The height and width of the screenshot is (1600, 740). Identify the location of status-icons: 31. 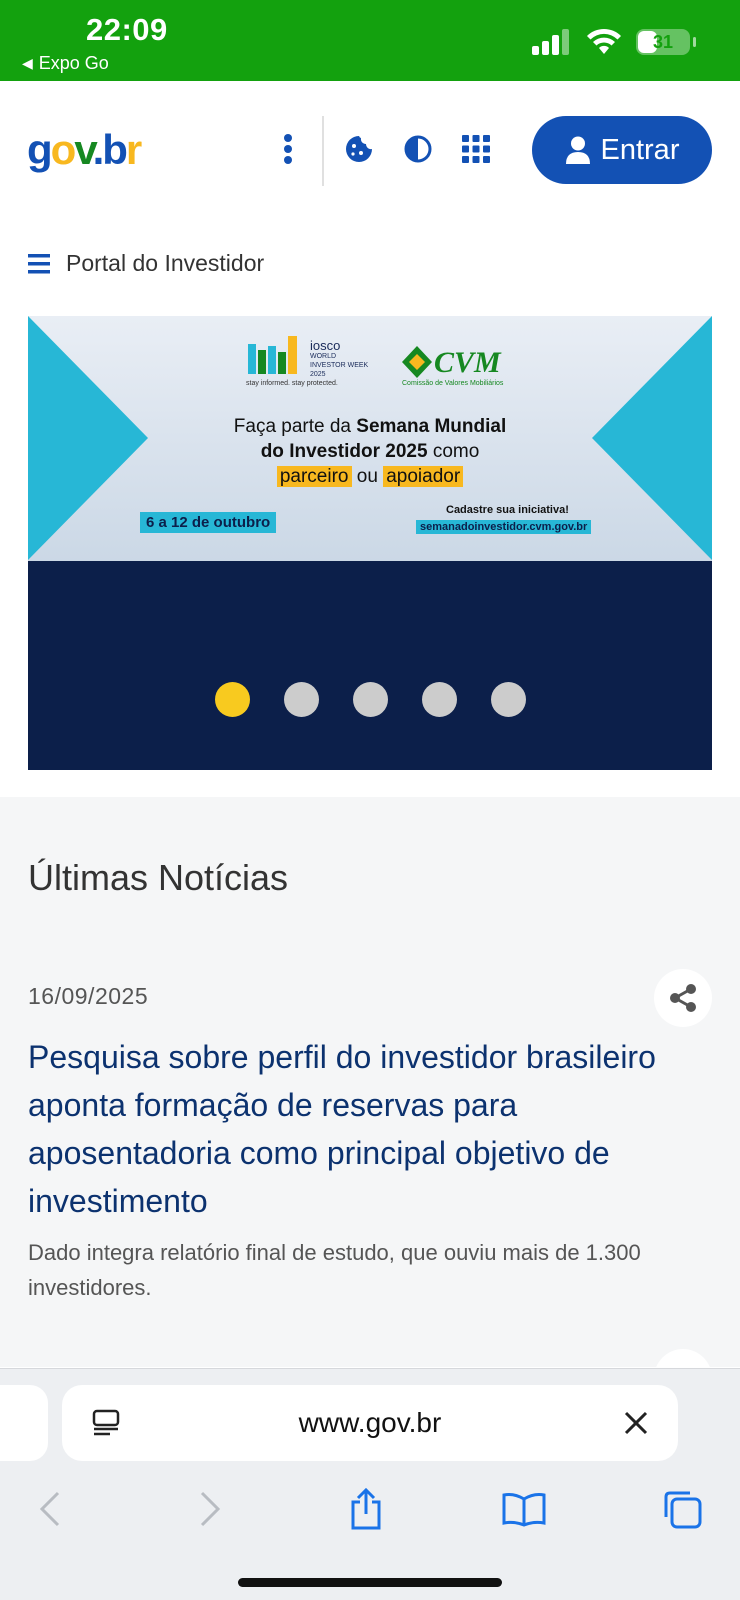
(614, 42).